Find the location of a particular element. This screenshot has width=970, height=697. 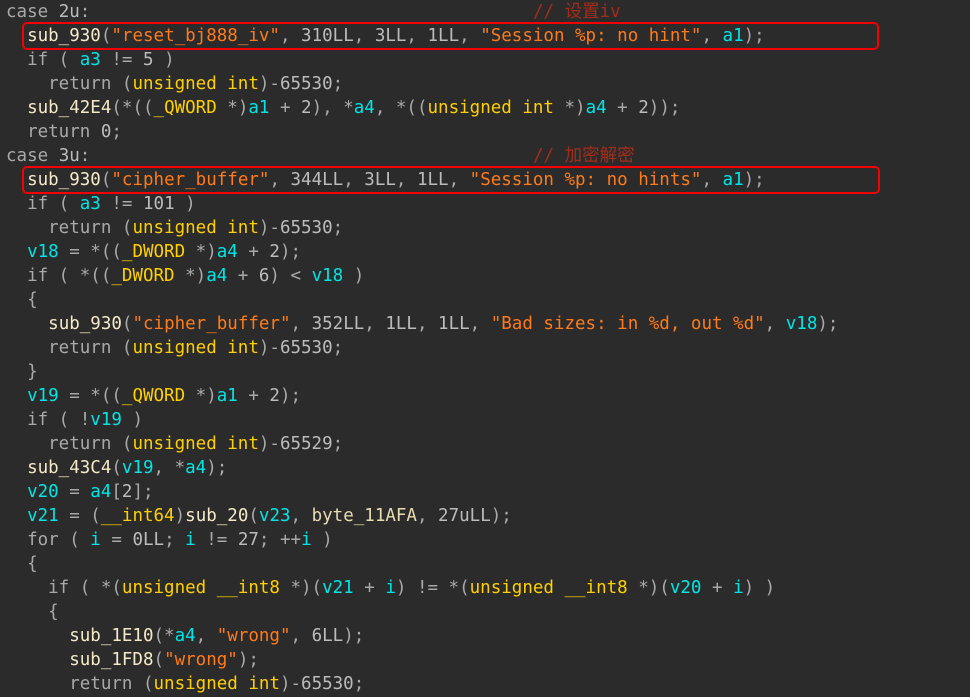

code-token-fn: sub_1FD8 is located at coordinates (111, 660).